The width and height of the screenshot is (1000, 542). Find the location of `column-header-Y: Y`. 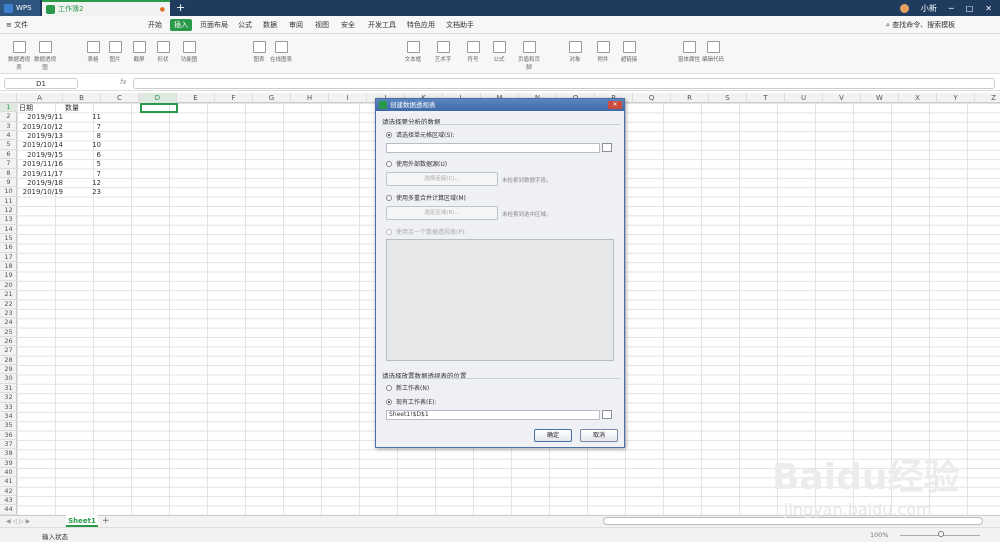

column-header-Y: Y is located at coordinates (956, 98).